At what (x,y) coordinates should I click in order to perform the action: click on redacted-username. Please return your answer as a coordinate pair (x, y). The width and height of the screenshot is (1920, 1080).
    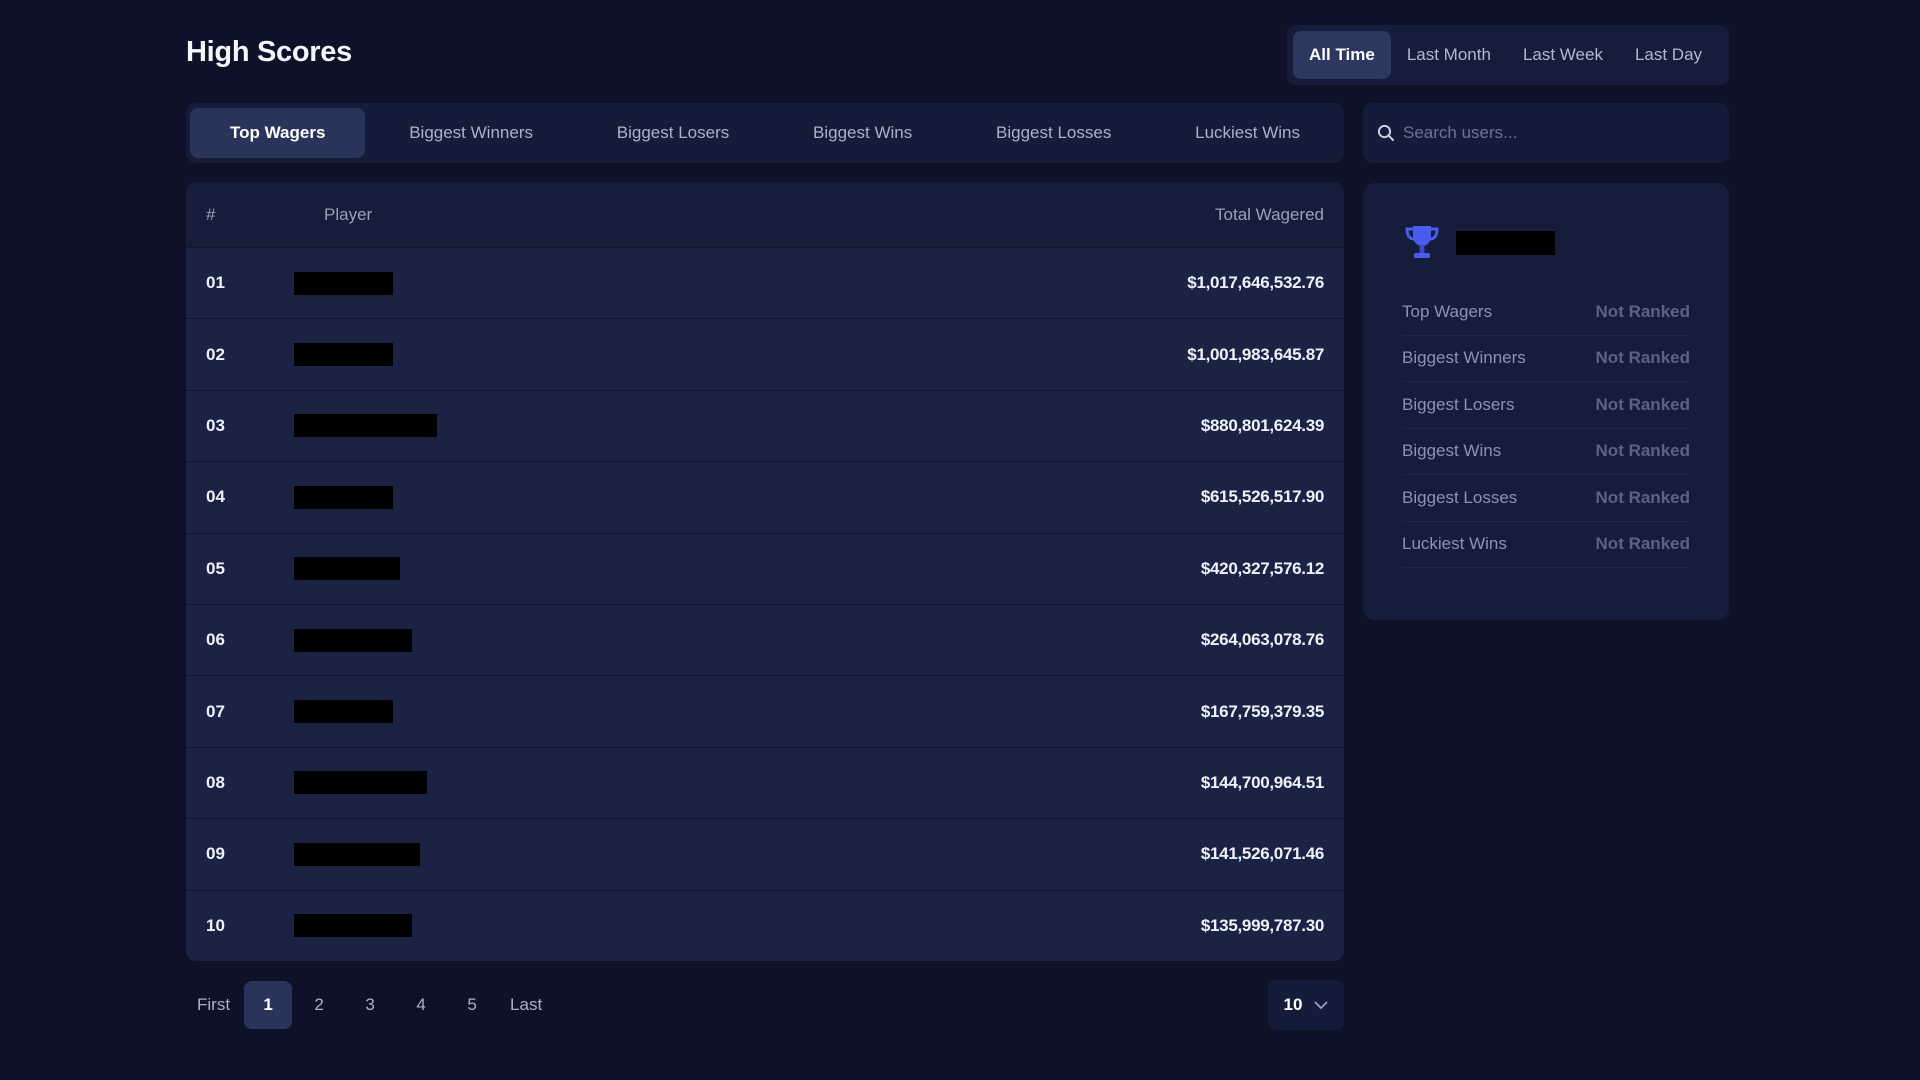
    Looking at the image, I should click on (1505, 243).